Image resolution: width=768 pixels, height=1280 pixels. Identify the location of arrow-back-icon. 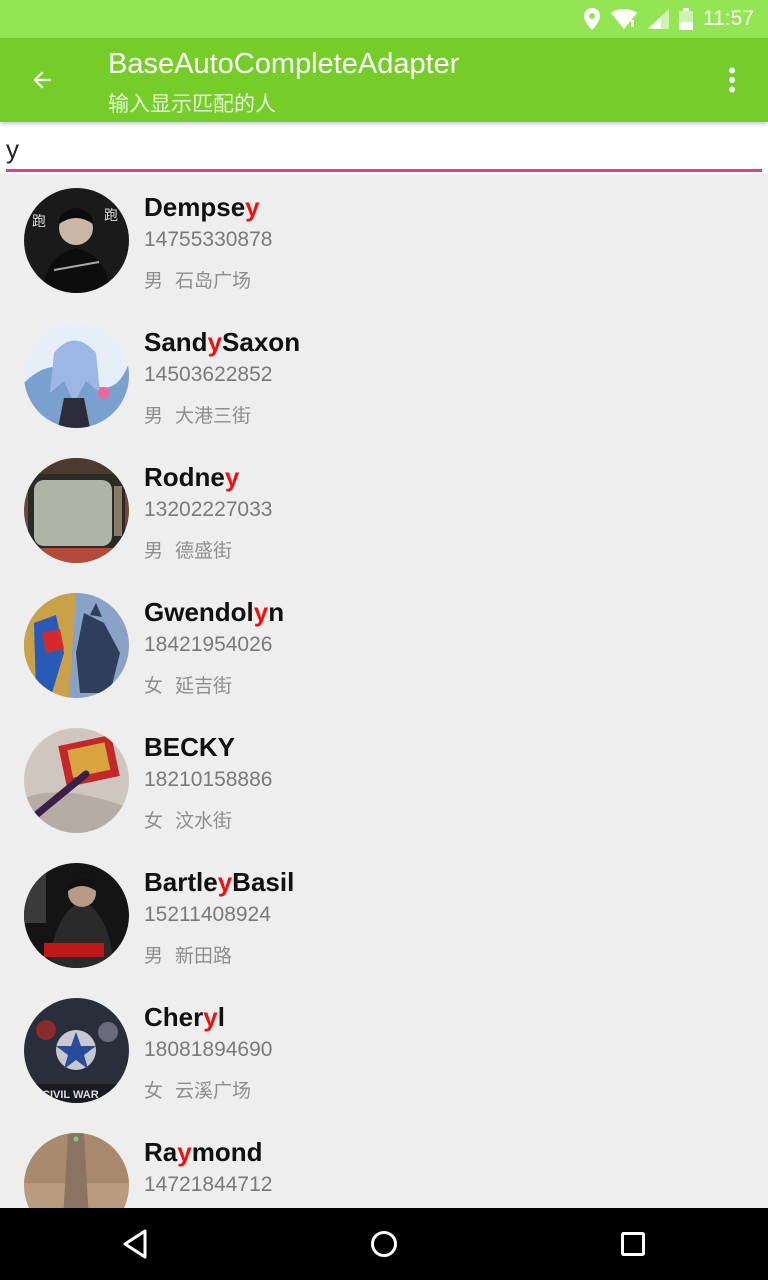
(42, 80).